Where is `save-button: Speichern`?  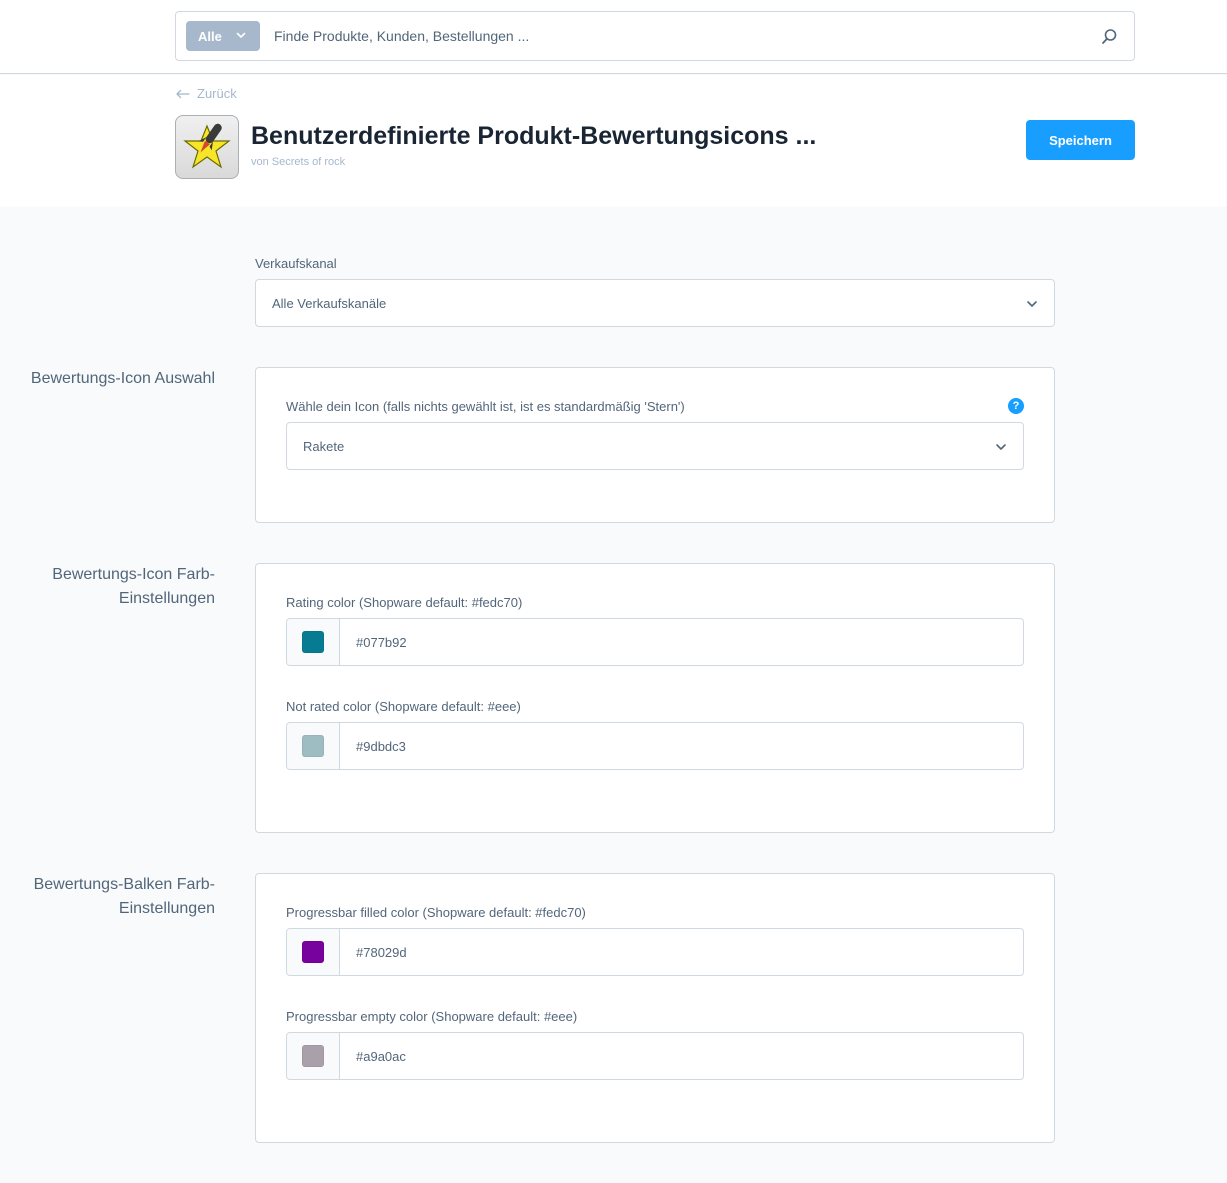 save-button: Speichern is located at coordinates (1080, 140).